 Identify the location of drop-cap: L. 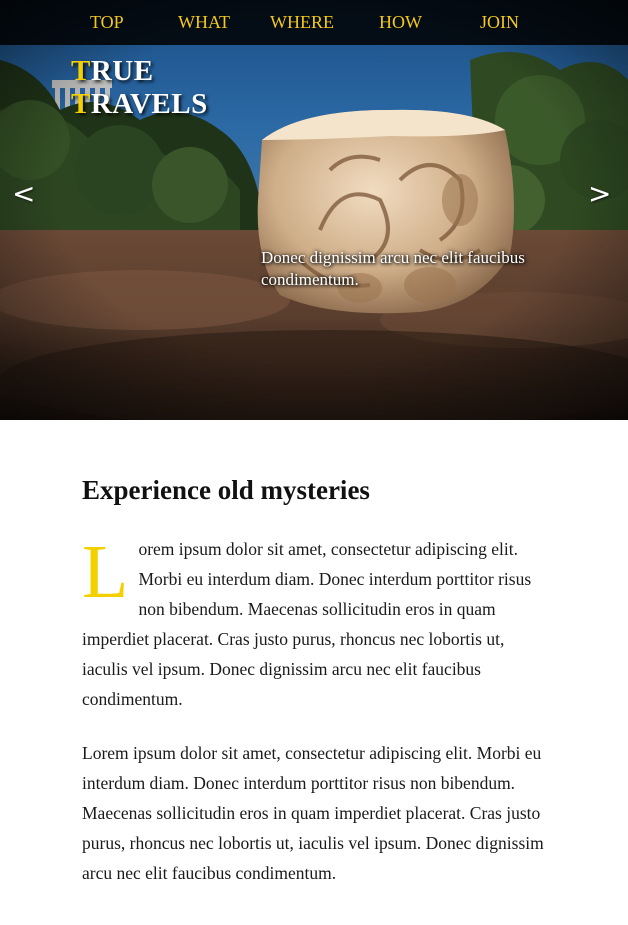
(105, 572).